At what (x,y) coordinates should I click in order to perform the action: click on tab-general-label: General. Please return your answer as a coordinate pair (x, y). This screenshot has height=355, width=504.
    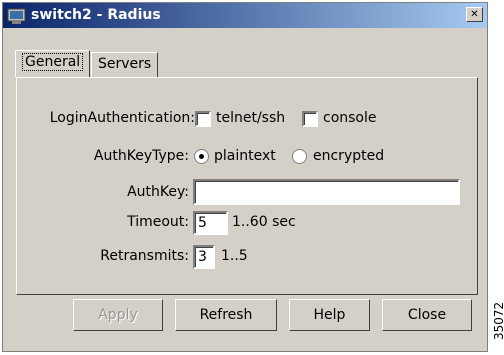
    Looking at the image, I should click on (53, 62).